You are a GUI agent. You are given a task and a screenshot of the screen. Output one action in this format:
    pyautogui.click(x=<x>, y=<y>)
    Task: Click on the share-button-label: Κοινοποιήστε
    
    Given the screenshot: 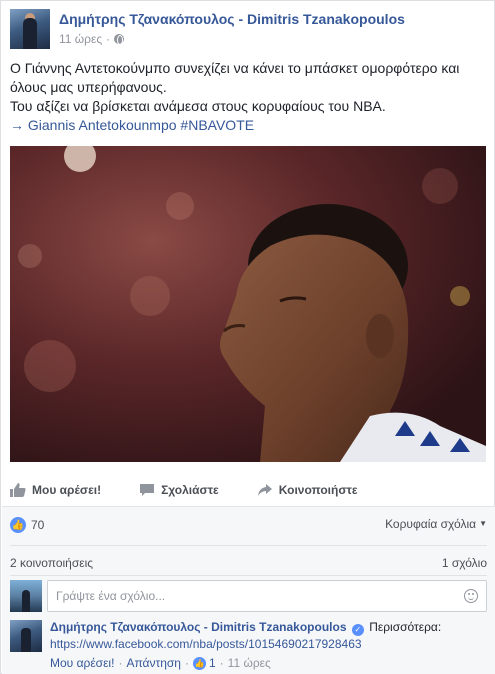 What is the action you would take?
    pyautogui.click(x=318, y=490)
    